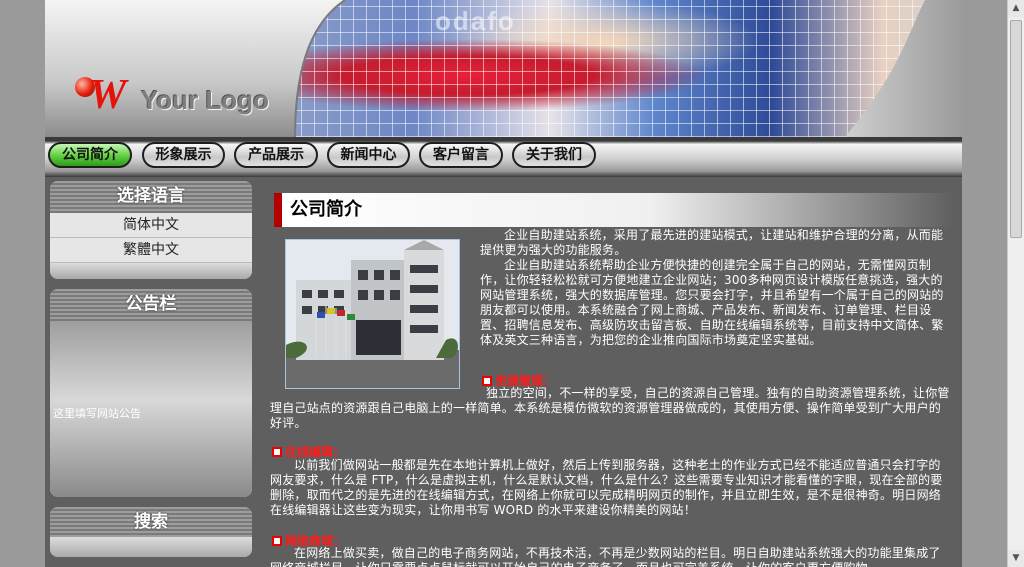  I want to click on content-title: 公司简介, so click(614, 210).